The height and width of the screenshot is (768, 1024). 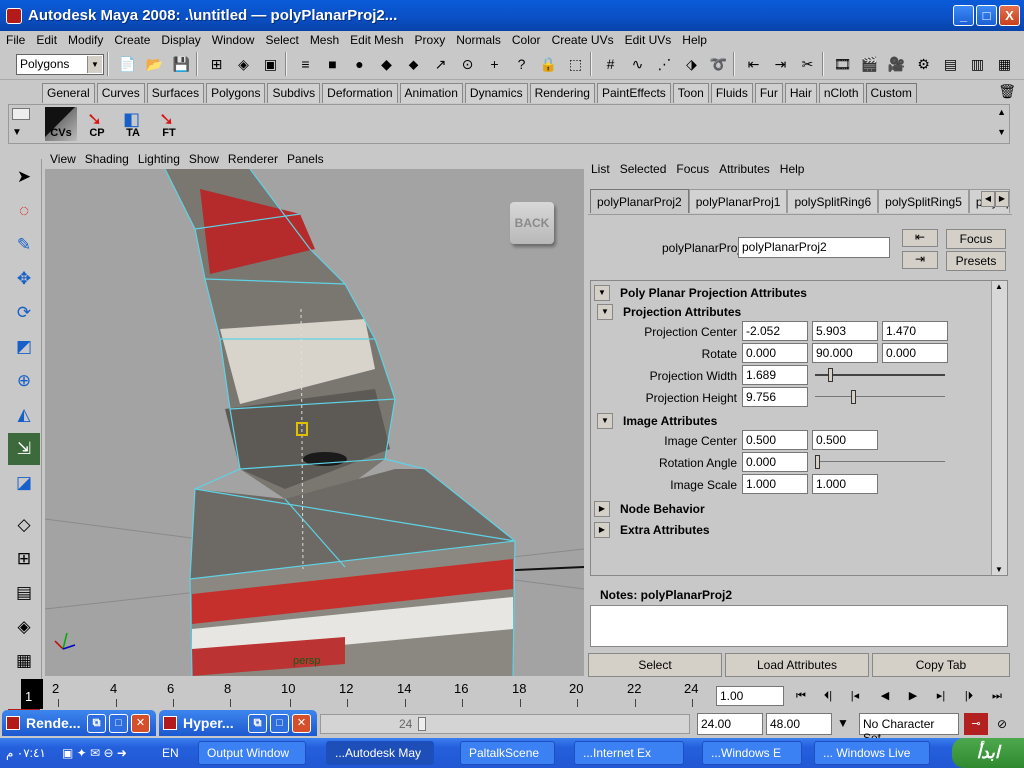 I want to click on shelf-tab-toon: Toon, so click(x=690, y=93).